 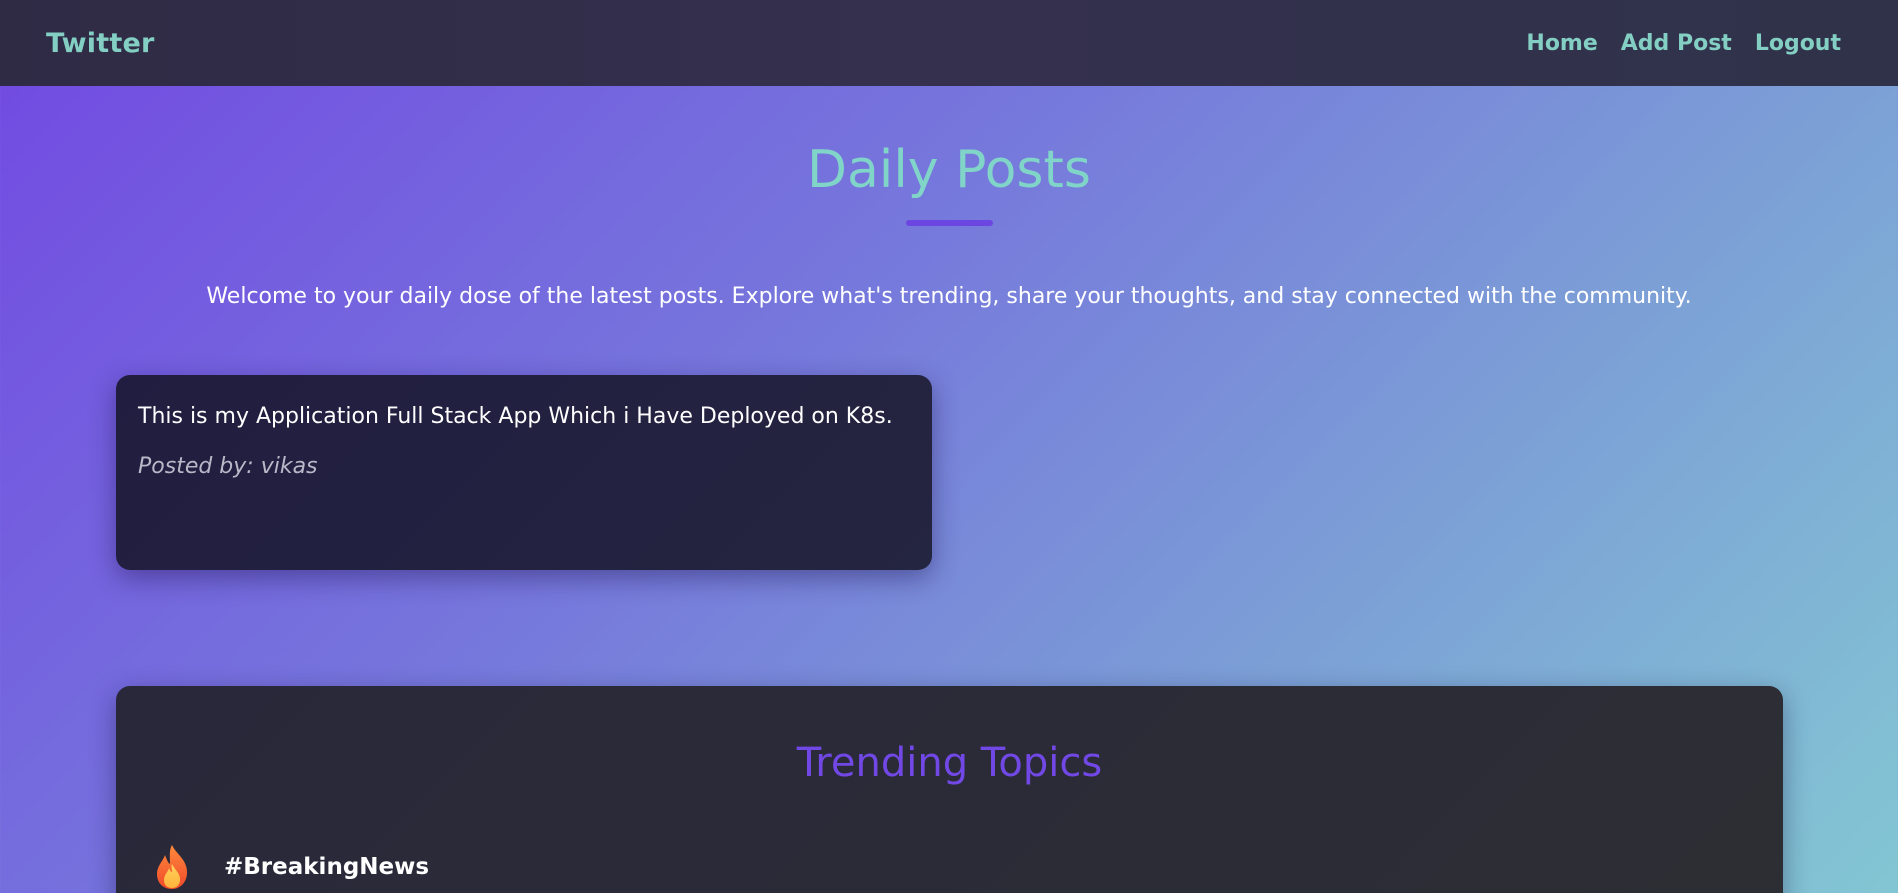 I want to click on nav-home-link: Home, so click(x=1561, y=43).